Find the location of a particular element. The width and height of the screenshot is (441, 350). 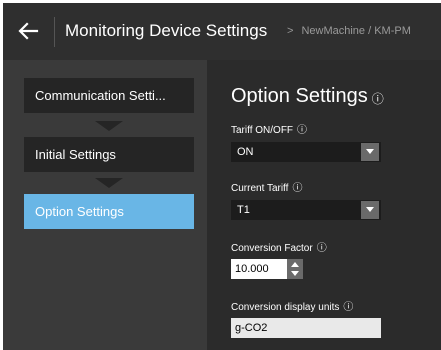

page-title: Monitoring Device Settings is located at coordinates (166, 30).